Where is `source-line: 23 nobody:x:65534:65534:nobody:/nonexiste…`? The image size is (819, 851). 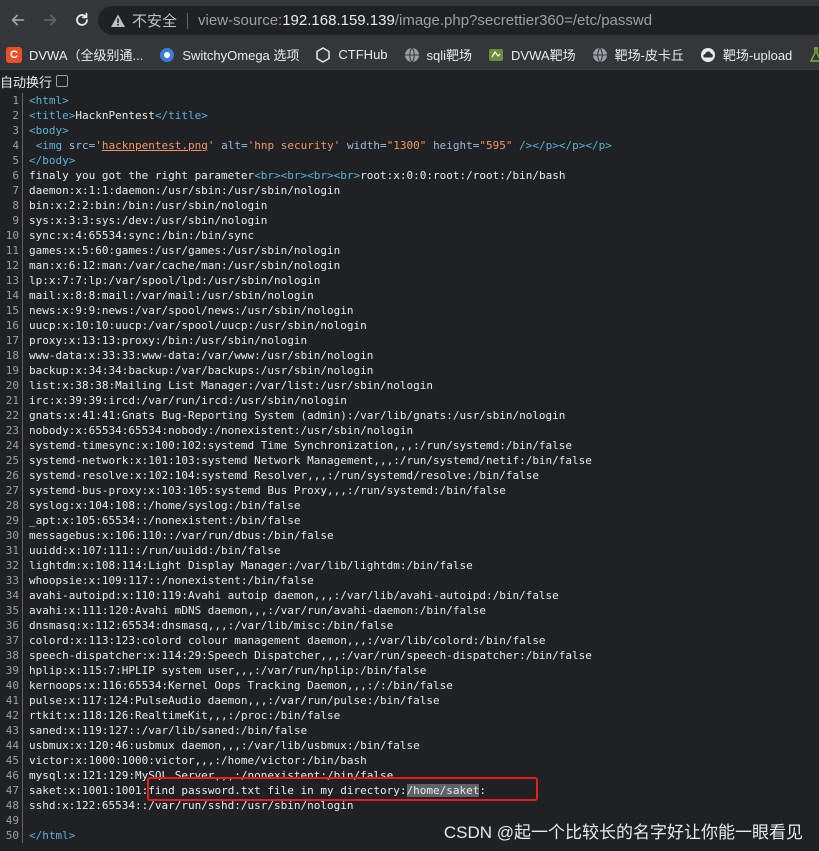
source-line: 23 nobody:x:65534:65534:nobody:/nonexiste… is located at coordinates (409, 430).